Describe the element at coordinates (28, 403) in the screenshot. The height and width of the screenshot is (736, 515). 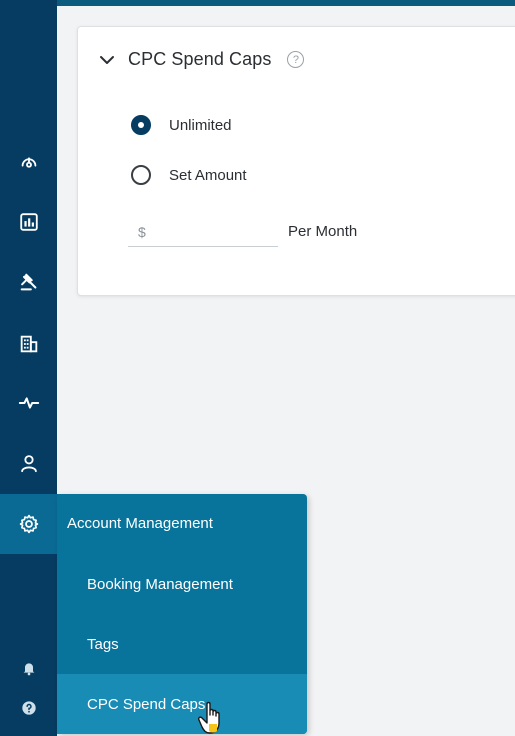
I see `activity-icon` at that location.